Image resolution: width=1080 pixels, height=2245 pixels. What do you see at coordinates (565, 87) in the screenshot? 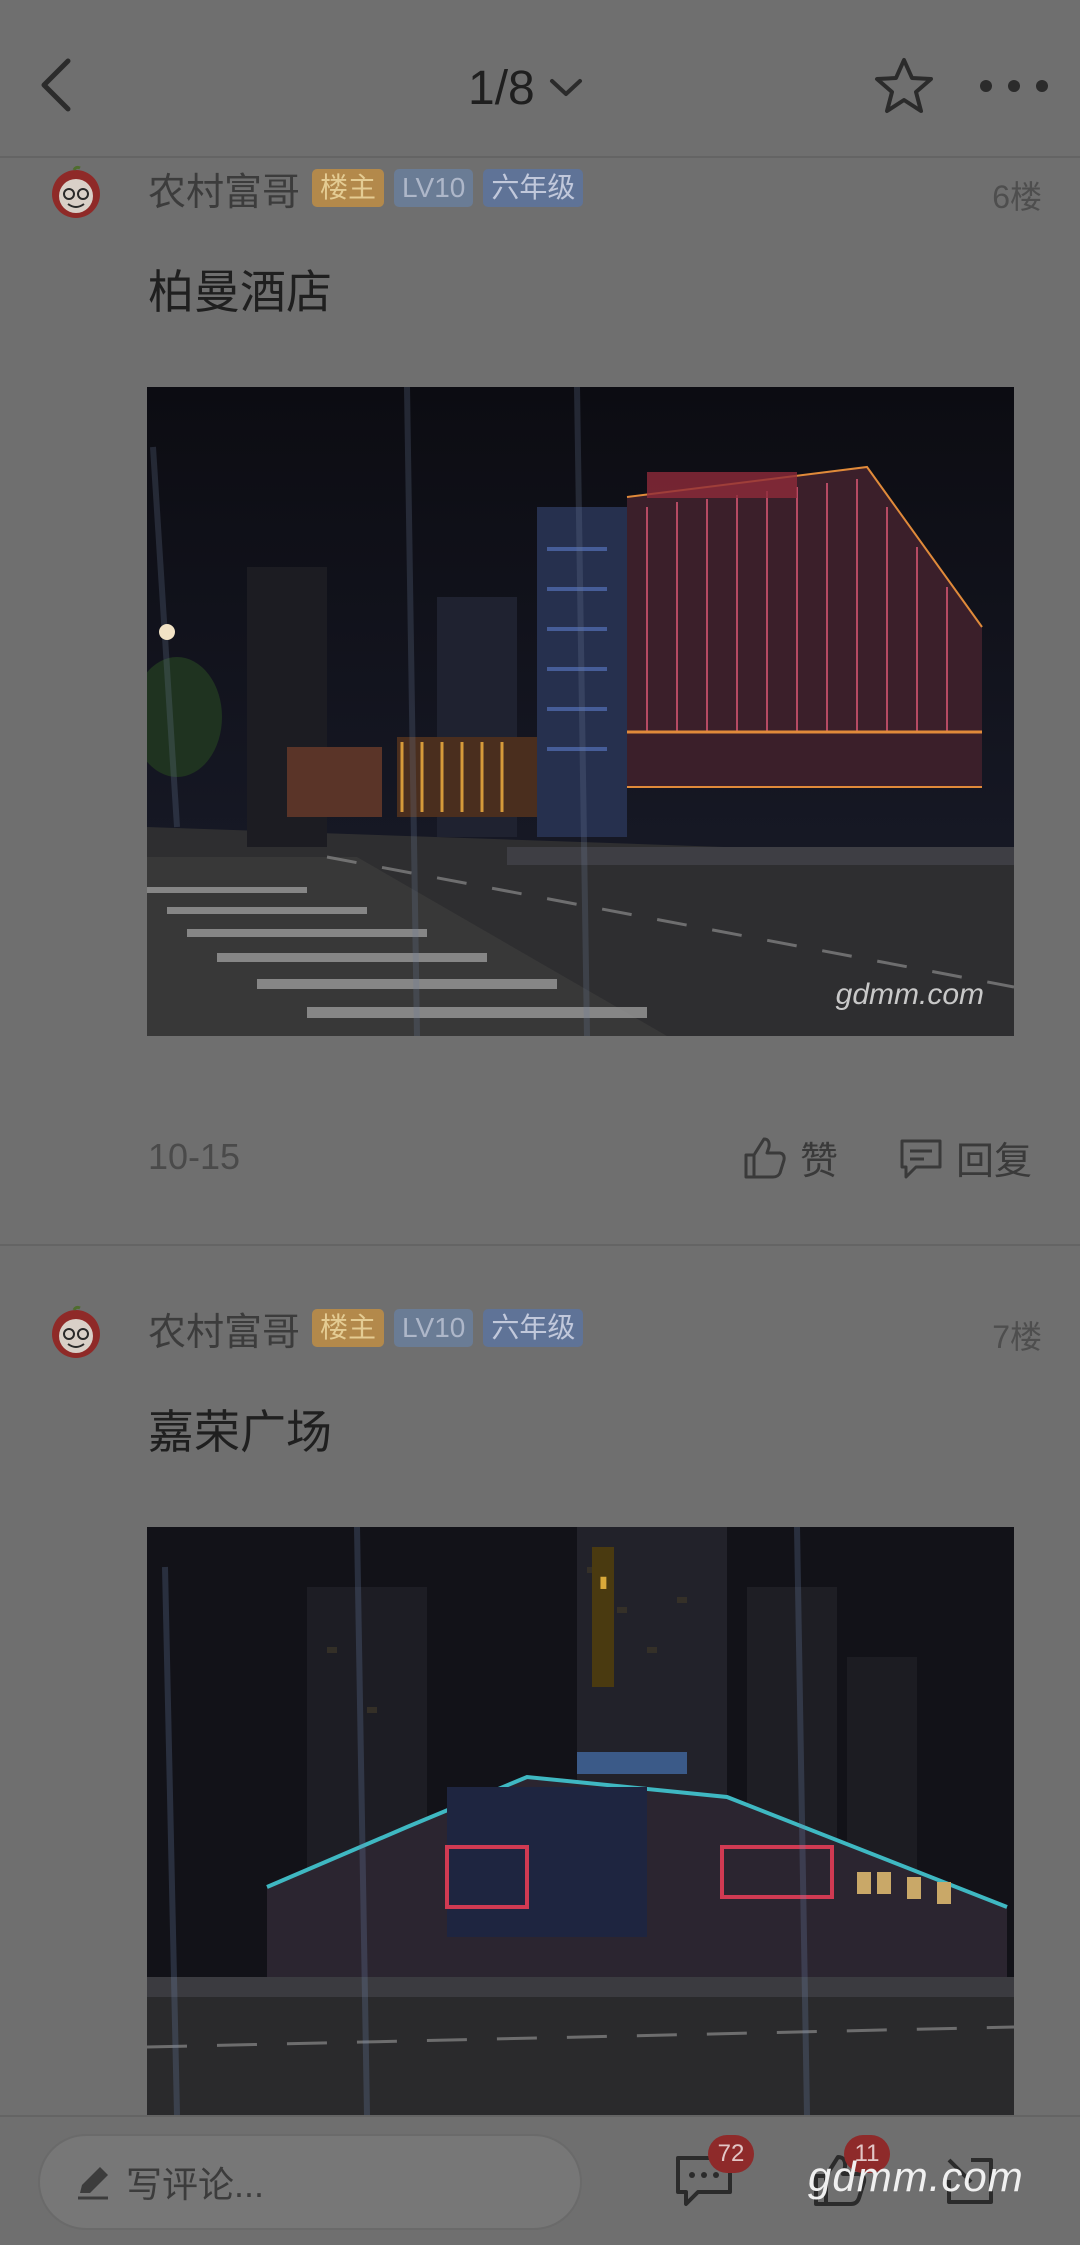
I see `chevron-down-icon` at bounding box center [565, 87].